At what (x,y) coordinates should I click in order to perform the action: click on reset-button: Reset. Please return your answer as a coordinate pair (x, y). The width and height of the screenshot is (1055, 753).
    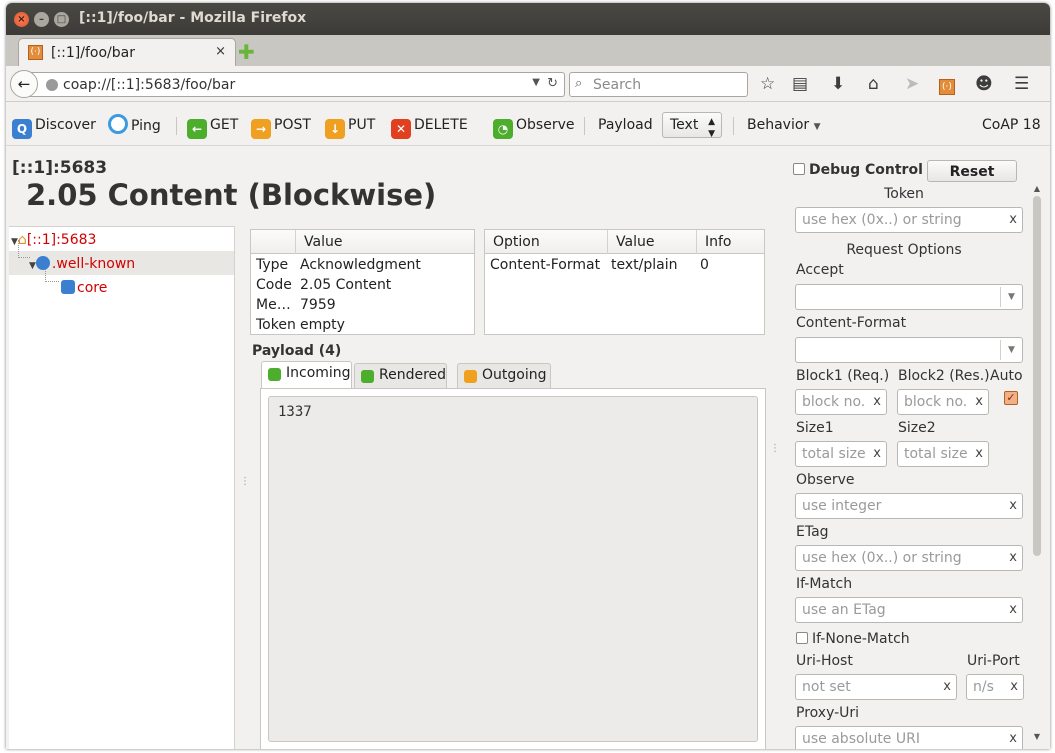
    Looking at the image, I should click on (972, 171).